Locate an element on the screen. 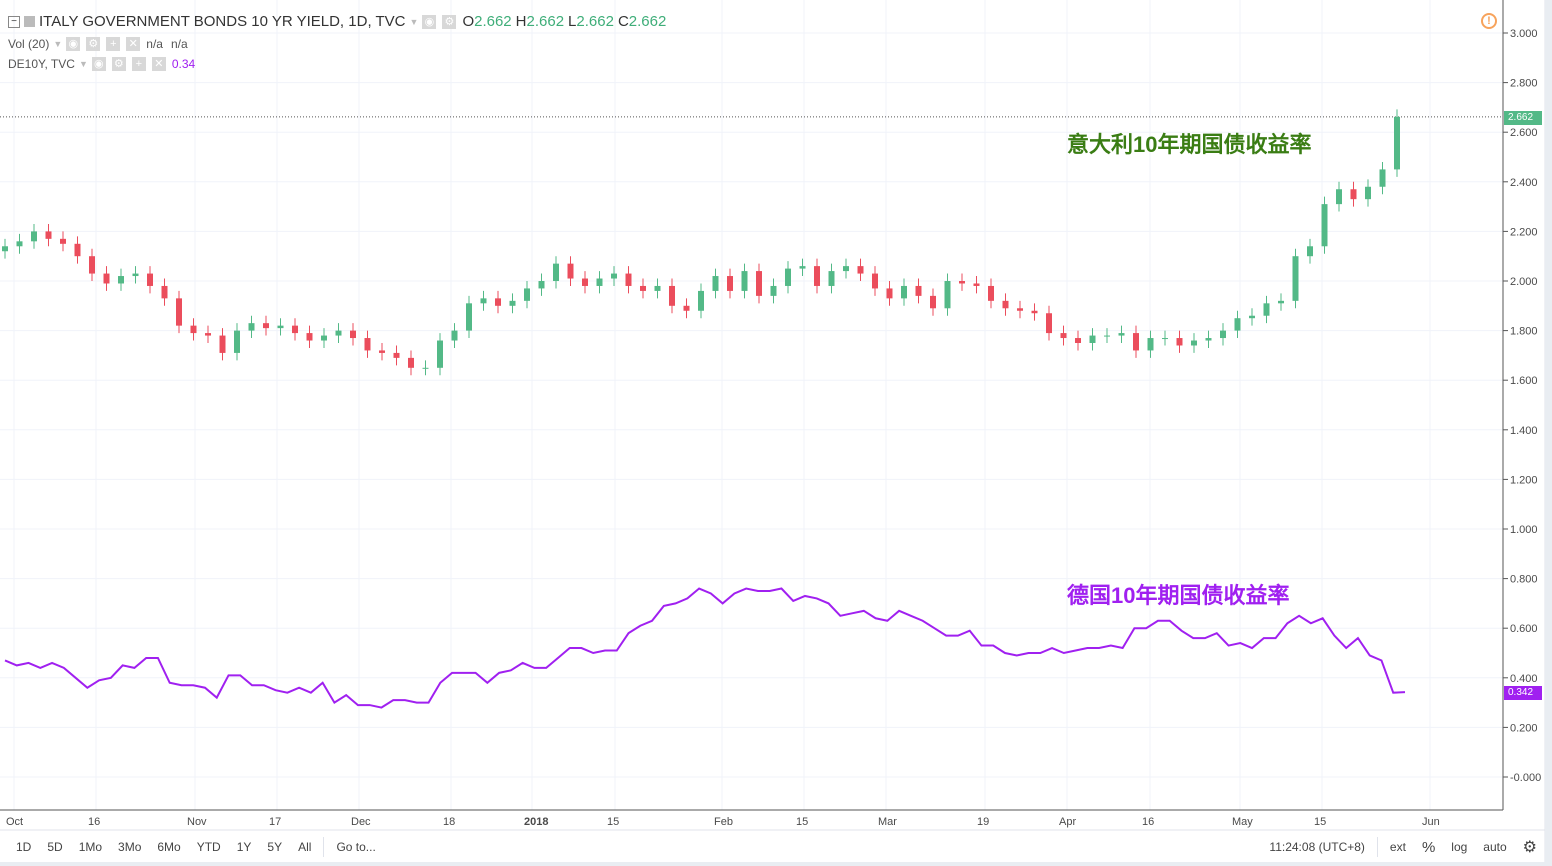 This screenshot has height=866, width=1552. range-6mo: 6Mo is located at coordinates (168, 847).